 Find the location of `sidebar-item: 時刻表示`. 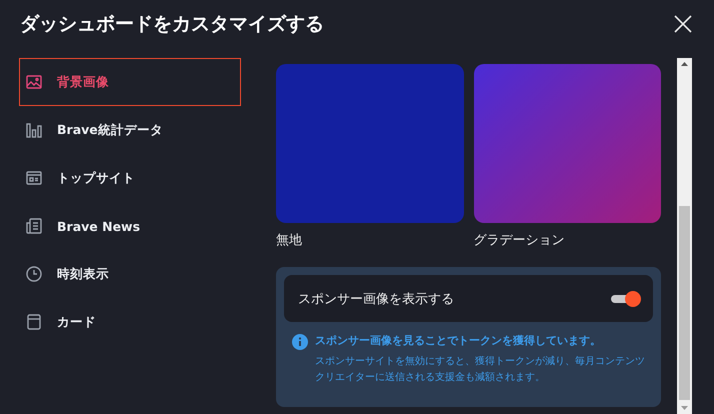

sidebar-item: 時刻表示 is located at coordinates (130, 274).